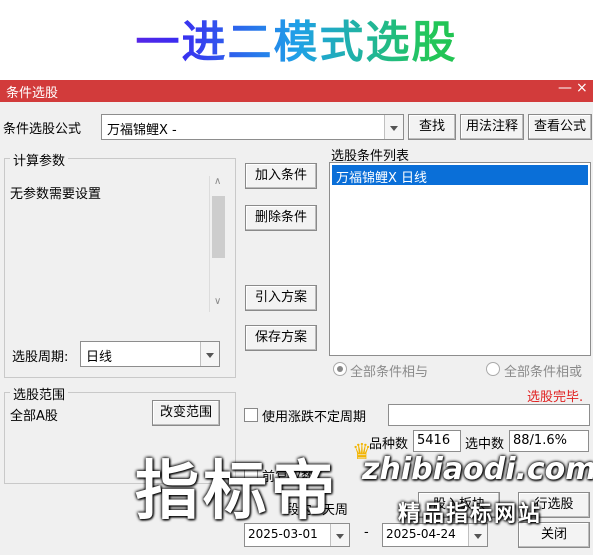 Image resolution: width=593 pixels, height=555 pixels. Describe the element at coordinates (389, 372) in the screenshot. I see `and-radio-label: 全部条件相与` at that location.